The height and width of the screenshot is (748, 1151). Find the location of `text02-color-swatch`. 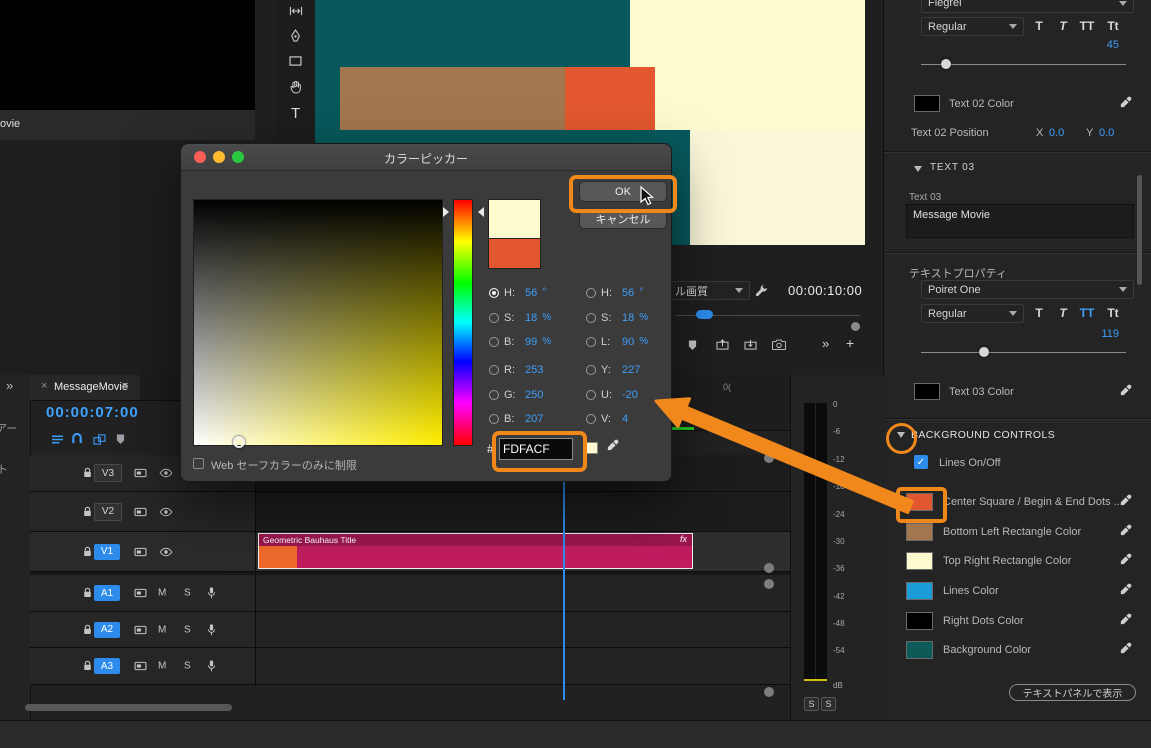

text02-color-swatch is located at coordinates (927, 103).